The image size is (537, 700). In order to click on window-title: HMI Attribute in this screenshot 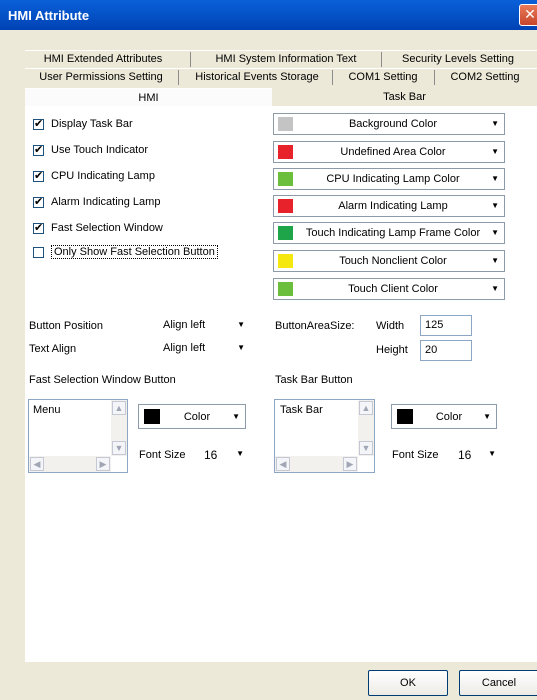, I will do `click(49, 15)`.